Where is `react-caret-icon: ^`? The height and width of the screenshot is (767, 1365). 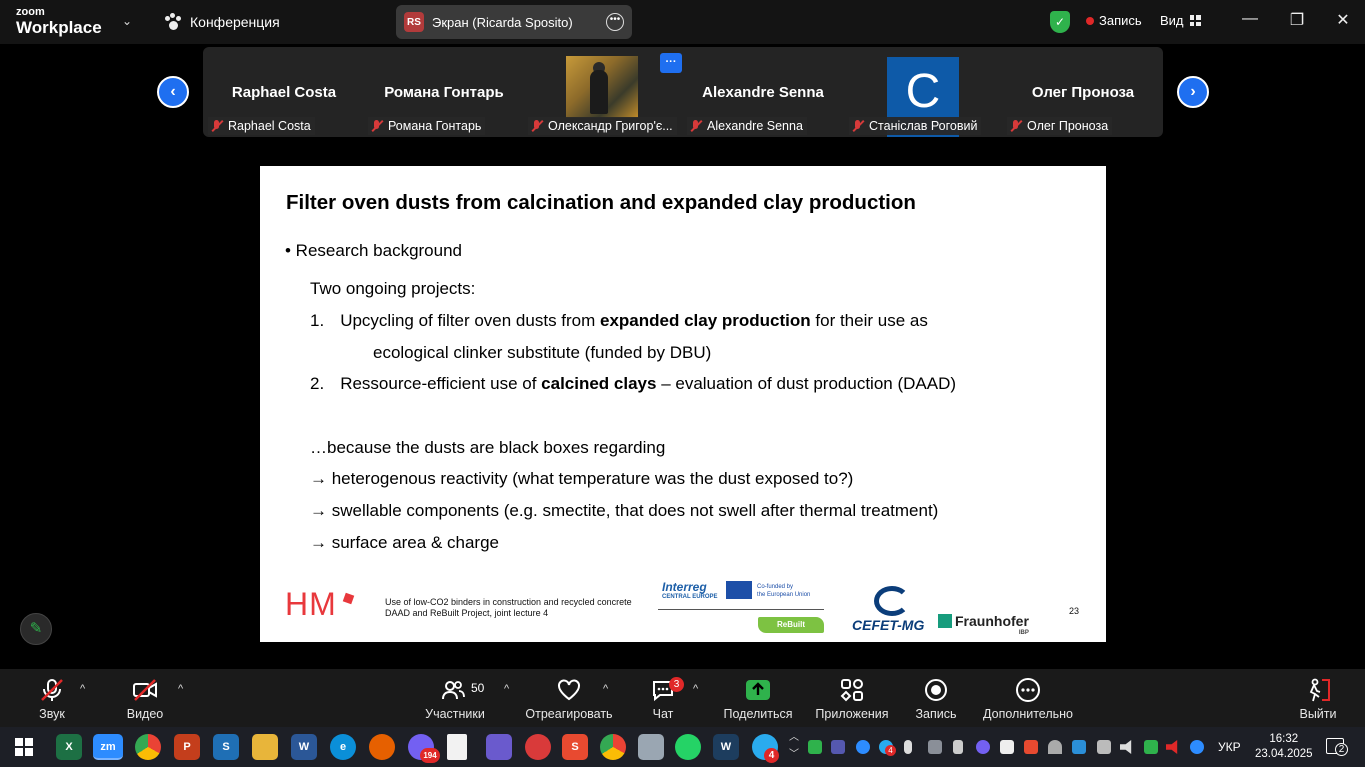
react-caret-icon: ^ is located at coordinates (605, 689).